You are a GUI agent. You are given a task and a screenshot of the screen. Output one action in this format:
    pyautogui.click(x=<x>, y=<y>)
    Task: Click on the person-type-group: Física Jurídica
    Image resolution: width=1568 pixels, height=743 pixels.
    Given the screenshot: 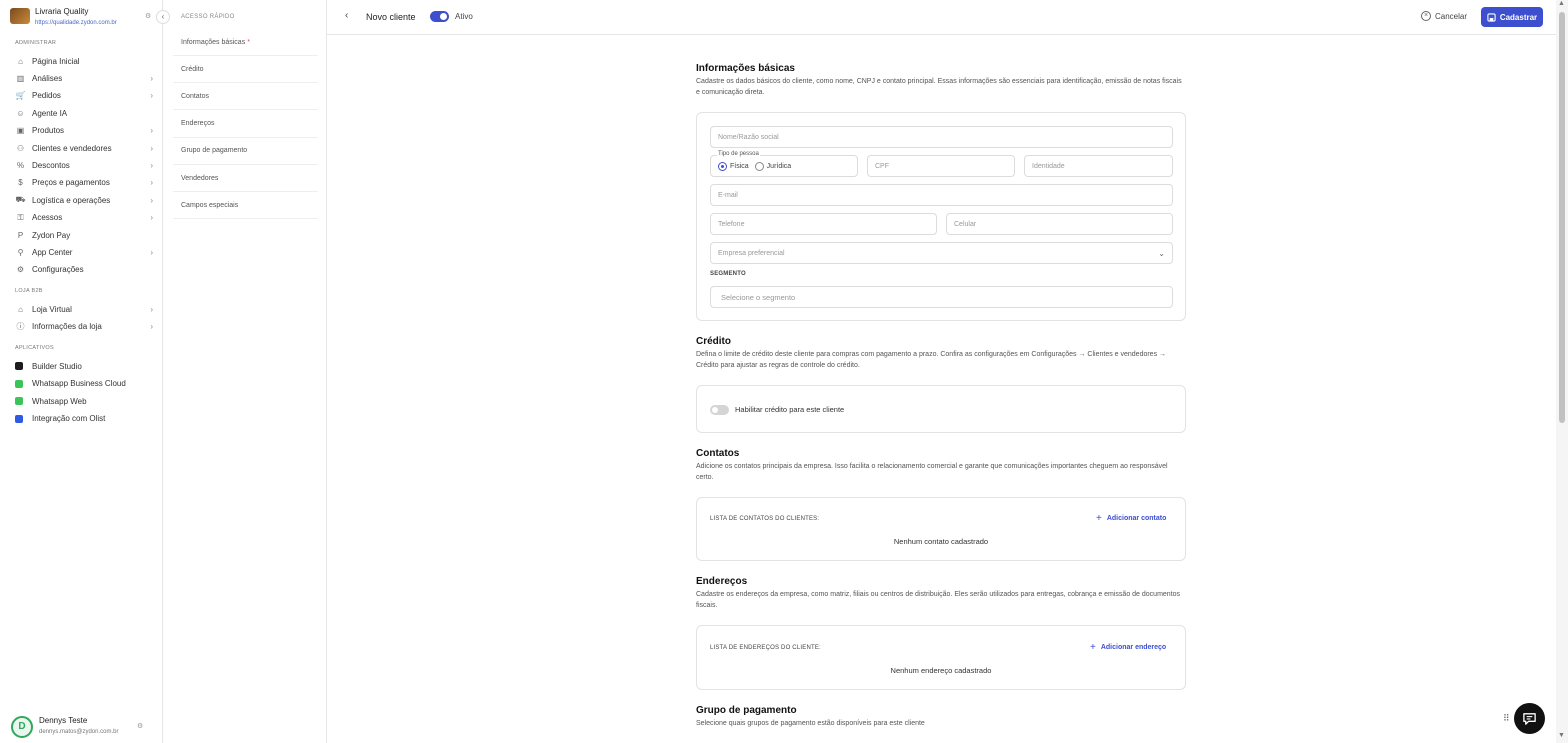 What is the action you would take?
    pyautogui.click(x=784, y=166)
    